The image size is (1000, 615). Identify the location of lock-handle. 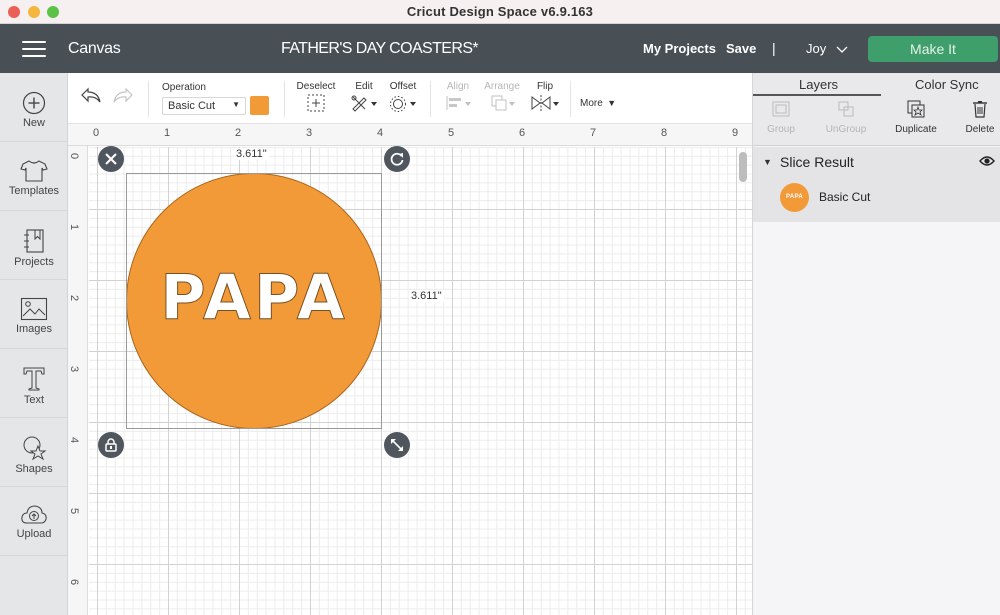
(111, 445).